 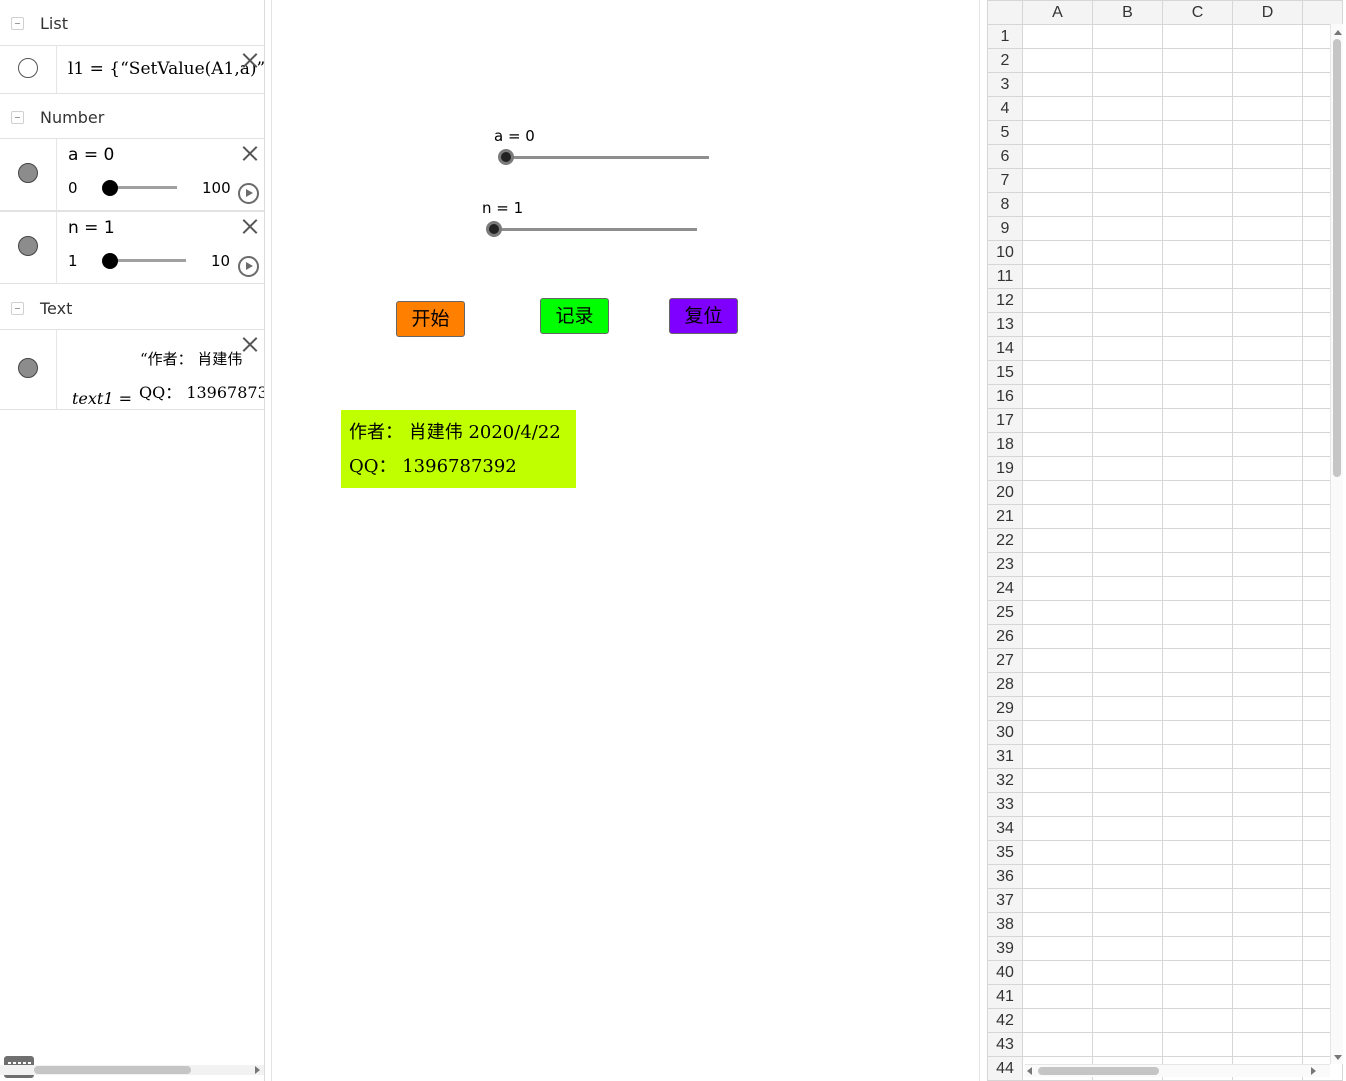 I want to click on slider-a-knob, so click(x=506, y=157).